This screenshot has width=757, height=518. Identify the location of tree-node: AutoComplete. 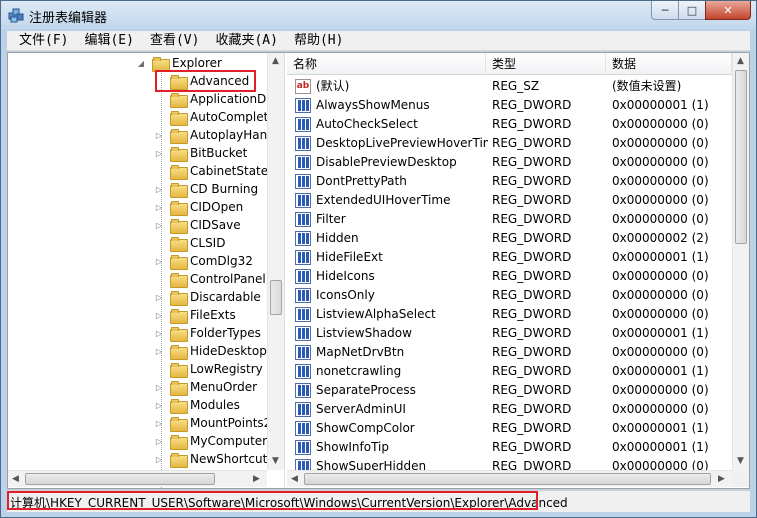
(215, 117).